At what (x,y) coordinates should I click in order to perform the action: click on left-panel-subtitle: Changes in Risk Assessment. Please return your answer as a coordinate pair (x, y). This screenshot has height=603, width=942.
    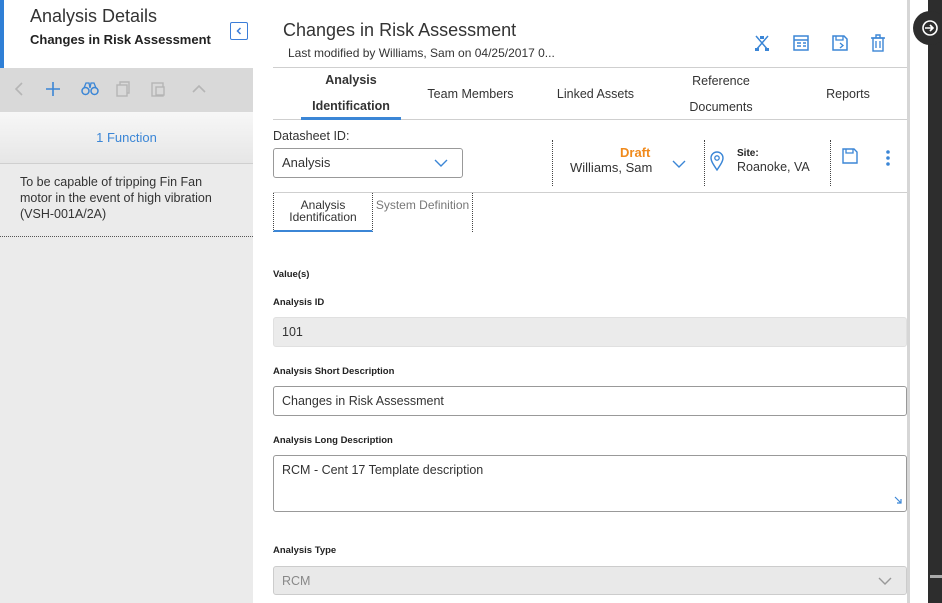
    Looking at the image, I should click on (120, 39).